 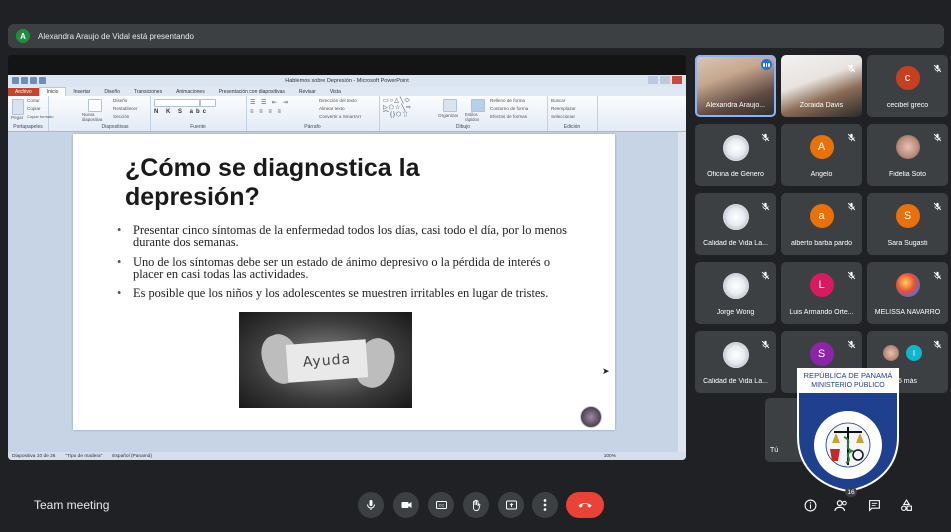 I want to click on hang-up-icon, so click(x=585, y=505).